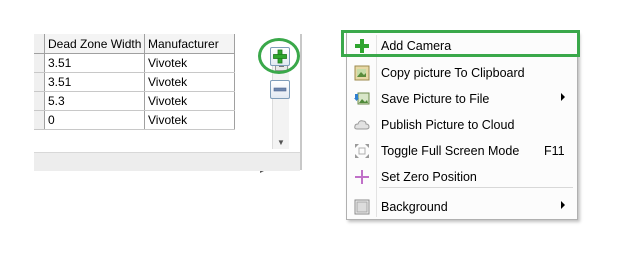  I want to click on table-header-row: Dead Zone Width Manufacturer, so click(134, 44).